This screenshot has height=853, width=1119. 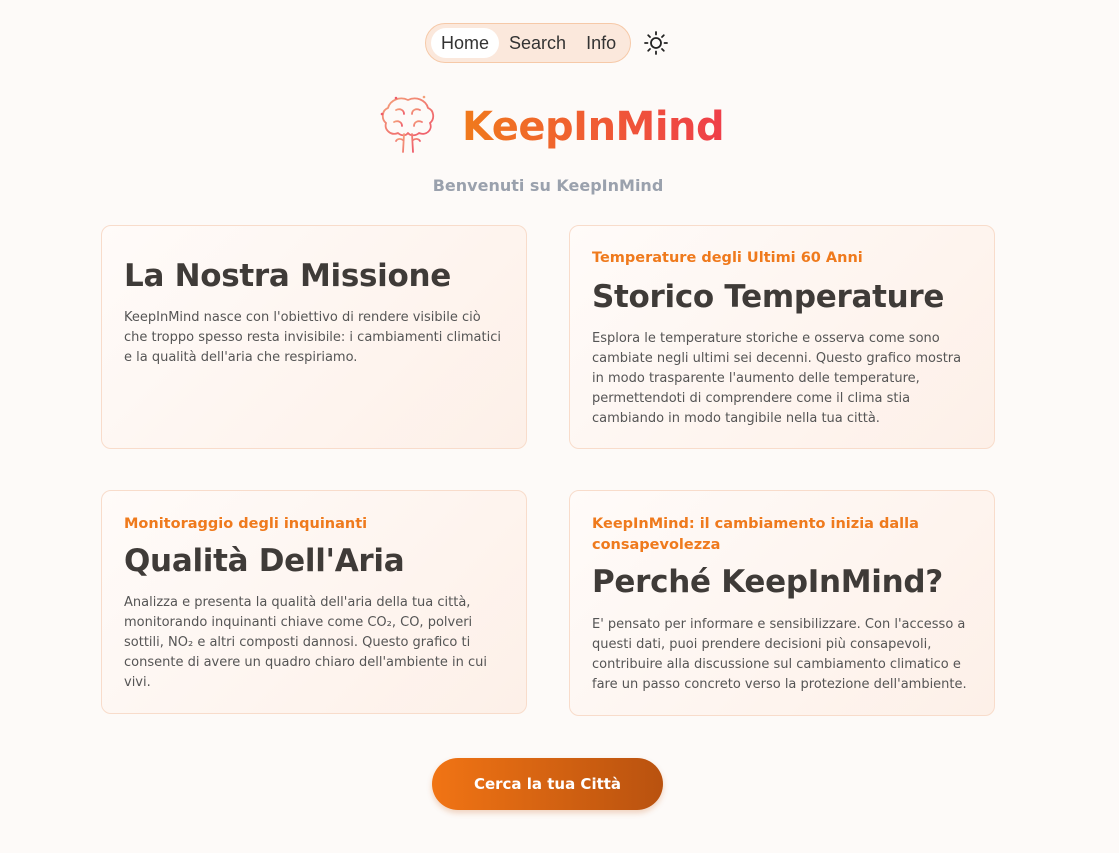 What do you see at coordinates (656, 43) in the screenshot?
I see `sun-icon` at bounding box center [656, 43].